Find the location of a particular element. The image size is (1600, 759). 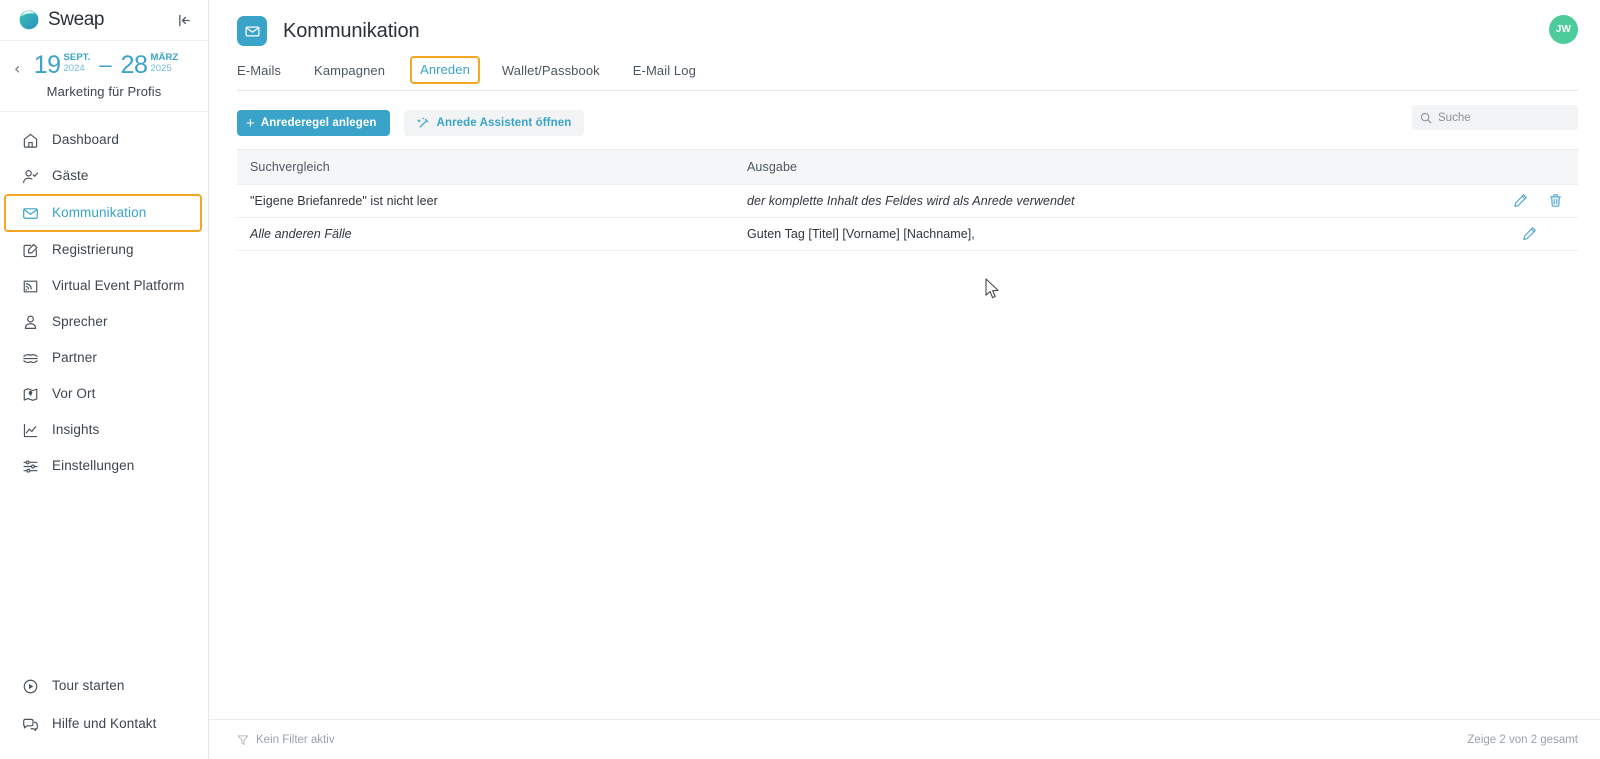

sidebar-item-label: Dashboard is located at coordinates (85, 140).